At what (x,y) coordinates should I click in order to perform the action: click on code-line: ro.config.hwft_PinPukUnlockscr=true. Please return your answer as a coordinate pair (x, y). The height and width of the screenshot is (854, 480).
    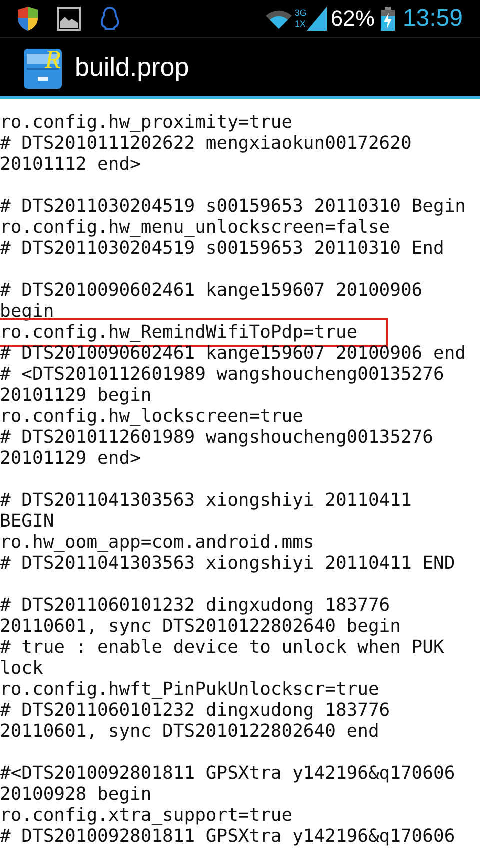
    Looking at the image, I should click on (190, 689).